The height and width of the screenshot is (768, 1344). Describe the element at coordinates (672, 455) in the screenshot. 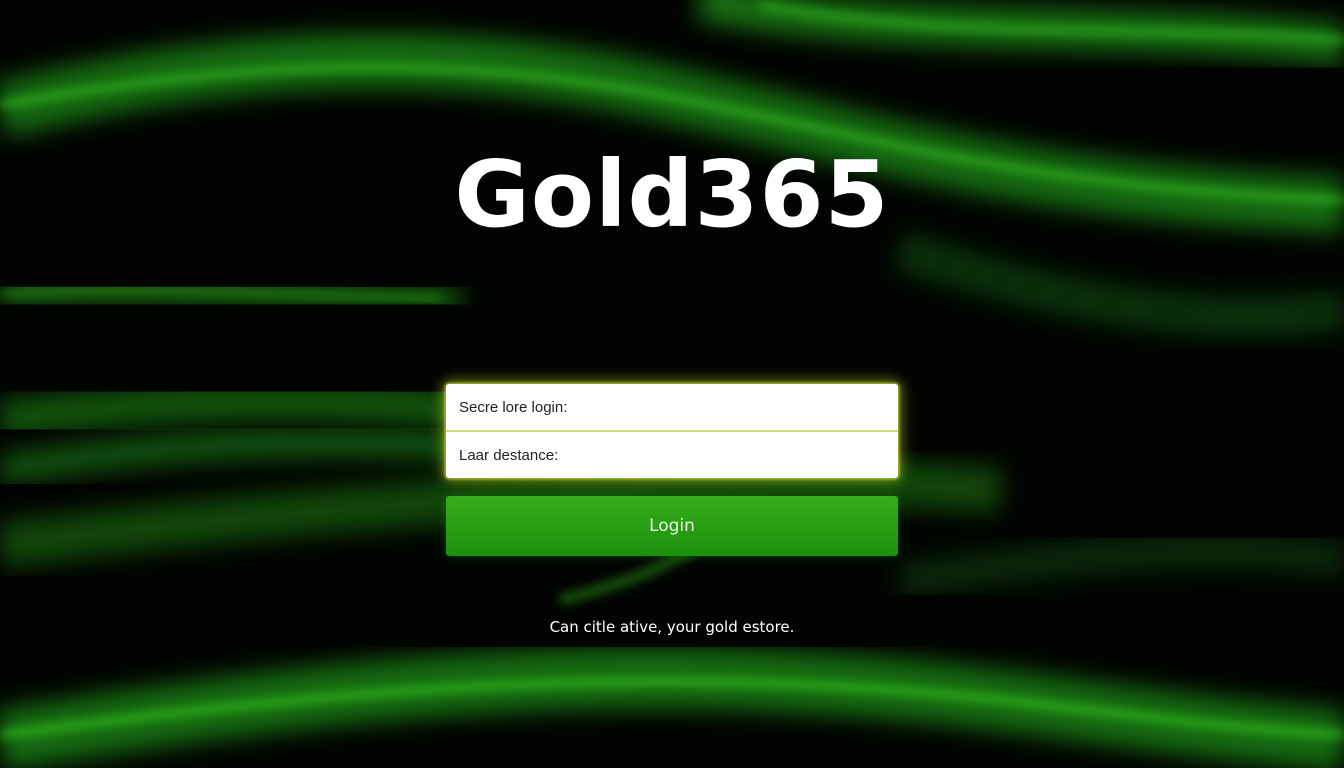

I see `password-input` at that location.